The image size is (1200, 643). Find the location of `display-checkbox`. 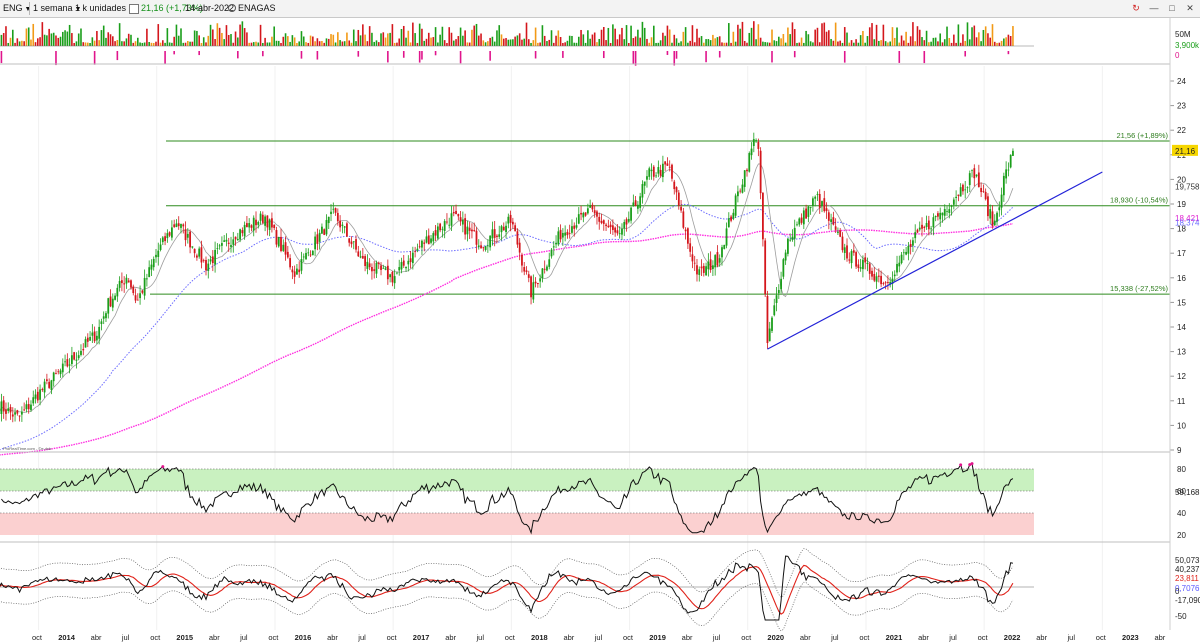

display-checkbox is located at coordinates (134, 9).